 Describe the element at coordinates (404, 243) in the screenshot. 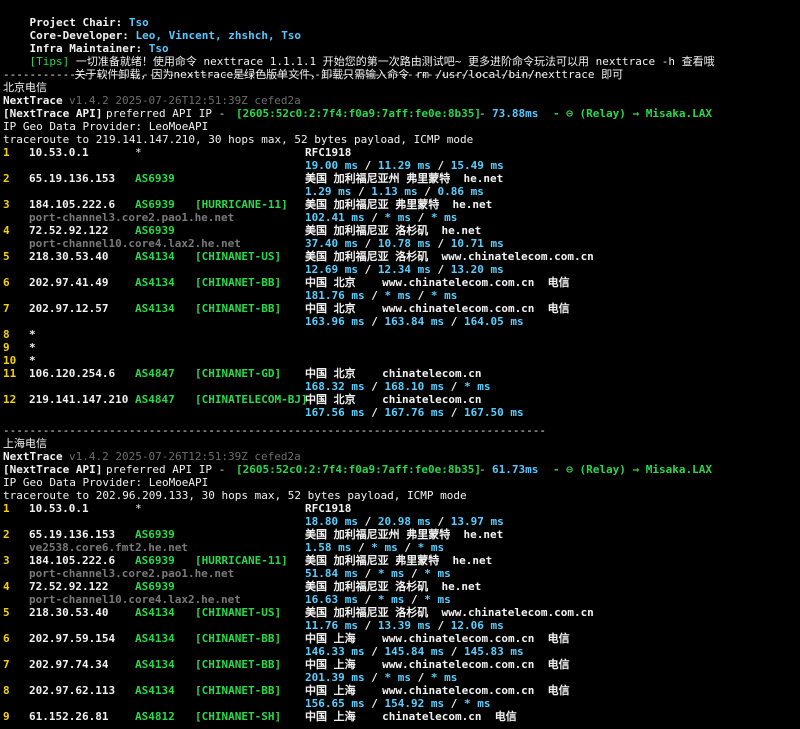

I see `hop-latency: 37.40 ms / 10.78 ms / 10.71 ms` at that location.